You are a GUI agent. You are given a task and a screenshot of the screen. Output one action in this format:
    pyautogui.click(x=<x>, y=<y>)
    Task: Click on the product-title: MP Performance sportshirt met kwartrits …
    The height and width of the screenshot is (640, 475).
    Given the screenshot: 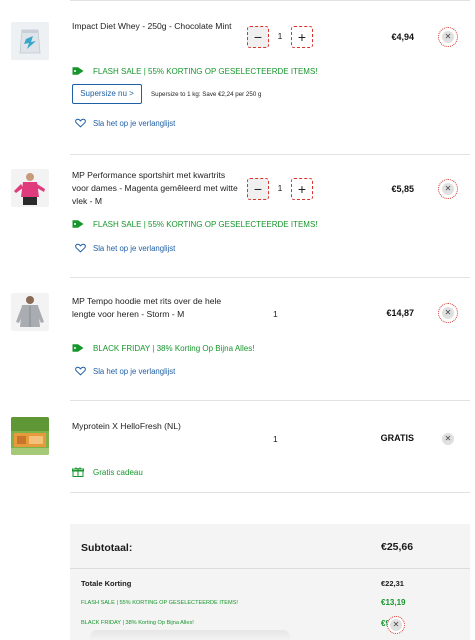 What is the action you would take?
    pyautogui.click(x=157, y=188)
    